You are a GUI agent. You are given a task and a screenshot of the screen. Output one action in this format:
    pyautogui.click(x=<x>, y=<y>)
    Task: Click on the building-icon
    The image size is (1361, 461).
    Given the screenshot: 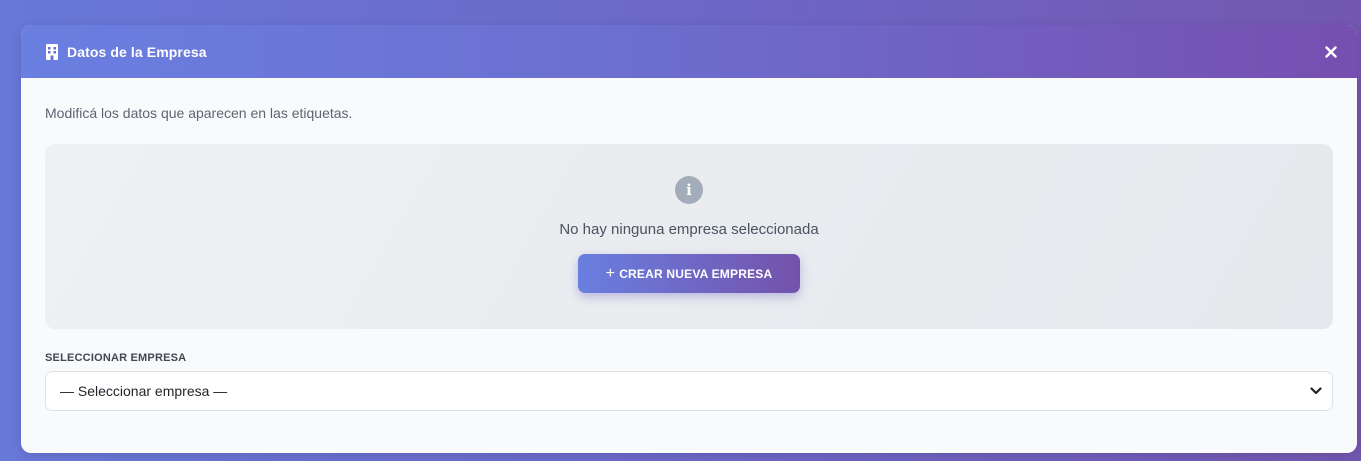 What is the action you would take?
    pyautogui.click(x=52, y=51)
    